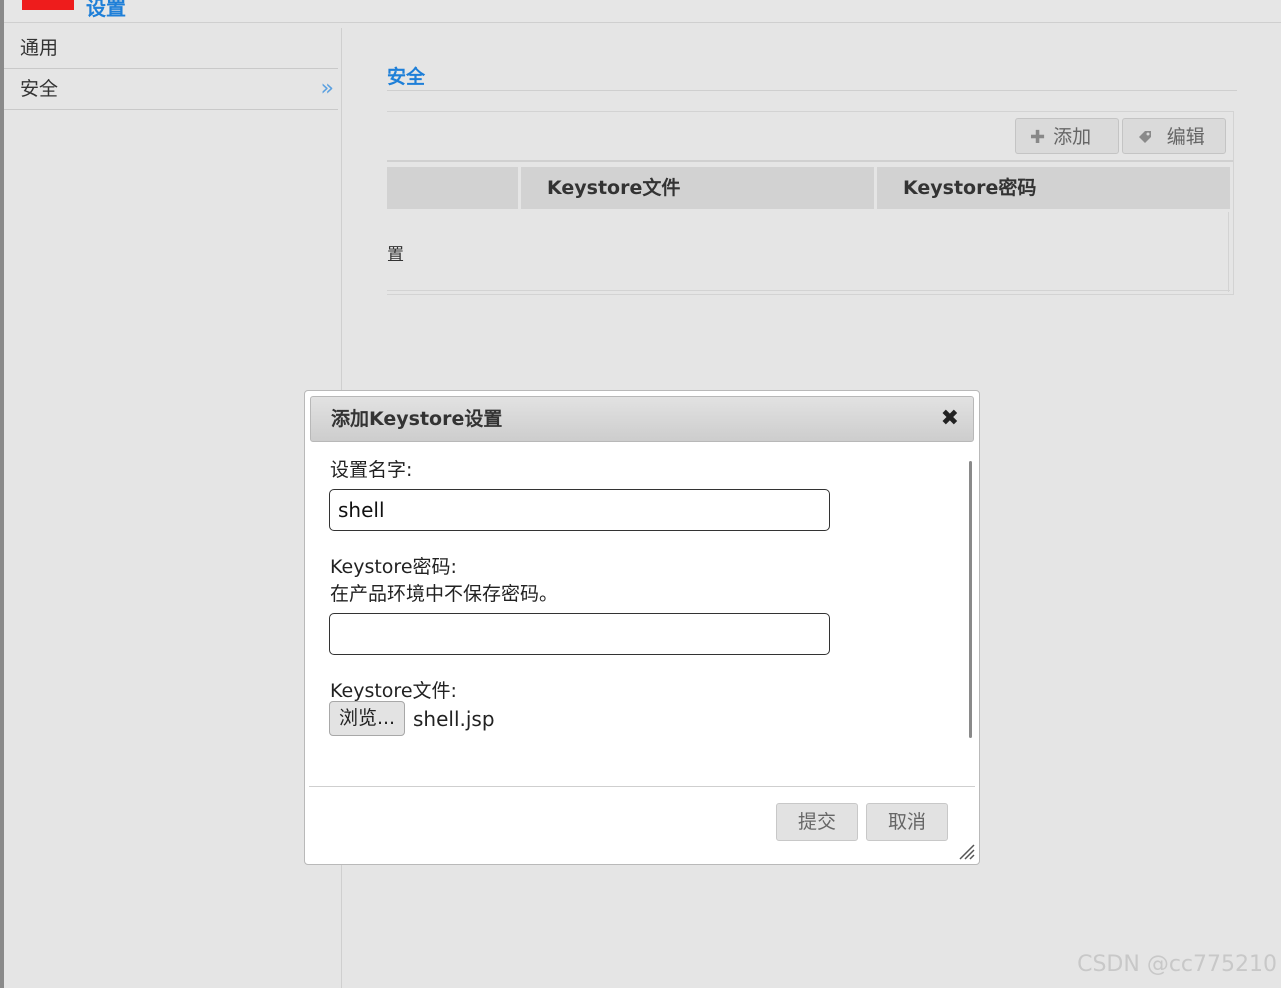  What do you see at coordinates (1185, 137) in the screenshot?
I see `edit-button-label: 编辑` at bounding box center [1185, 137].